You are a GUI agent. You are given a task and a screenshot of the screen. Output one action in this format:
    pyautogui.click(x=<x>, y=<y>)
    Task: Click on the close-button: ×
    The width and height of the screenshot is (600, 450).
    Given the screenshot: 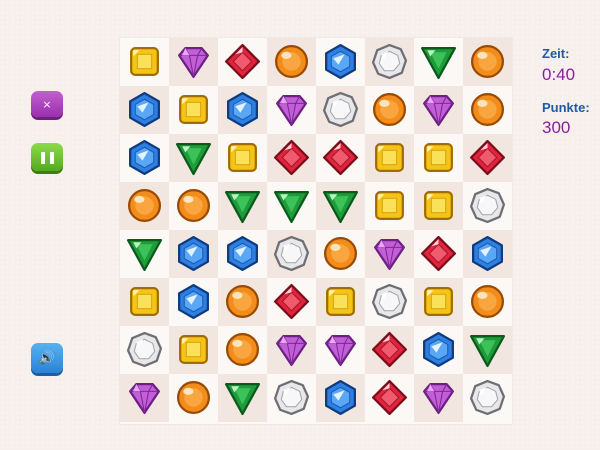 What is the action you would take?
    pyautogui.click(x=47, y=104)
    